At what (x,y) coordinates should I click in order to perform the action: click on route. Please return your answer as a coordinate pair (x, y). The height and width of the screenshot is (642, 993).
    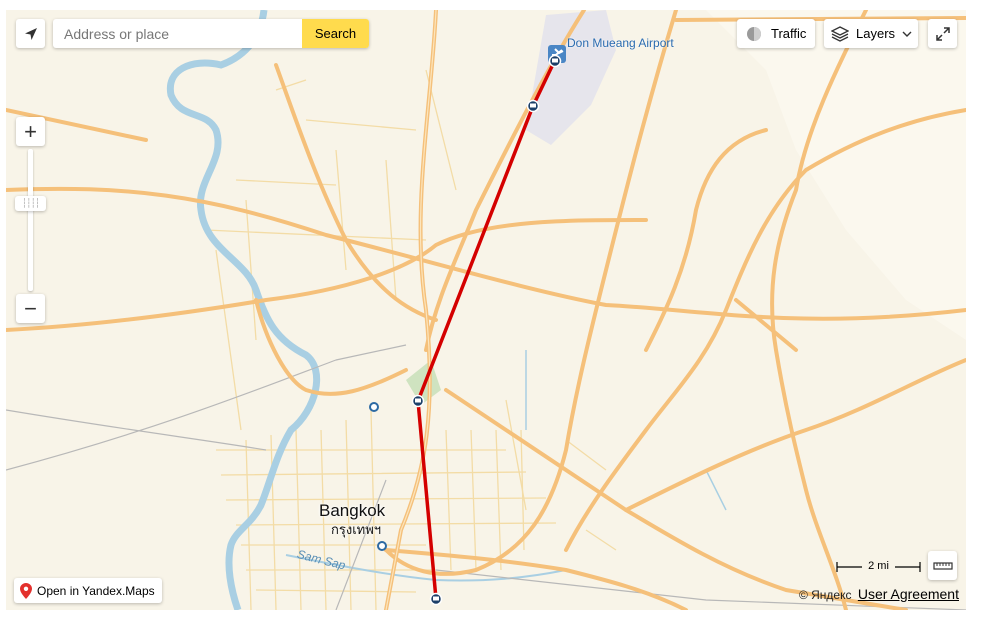
    Looking at the image, I should click on (486, 329).